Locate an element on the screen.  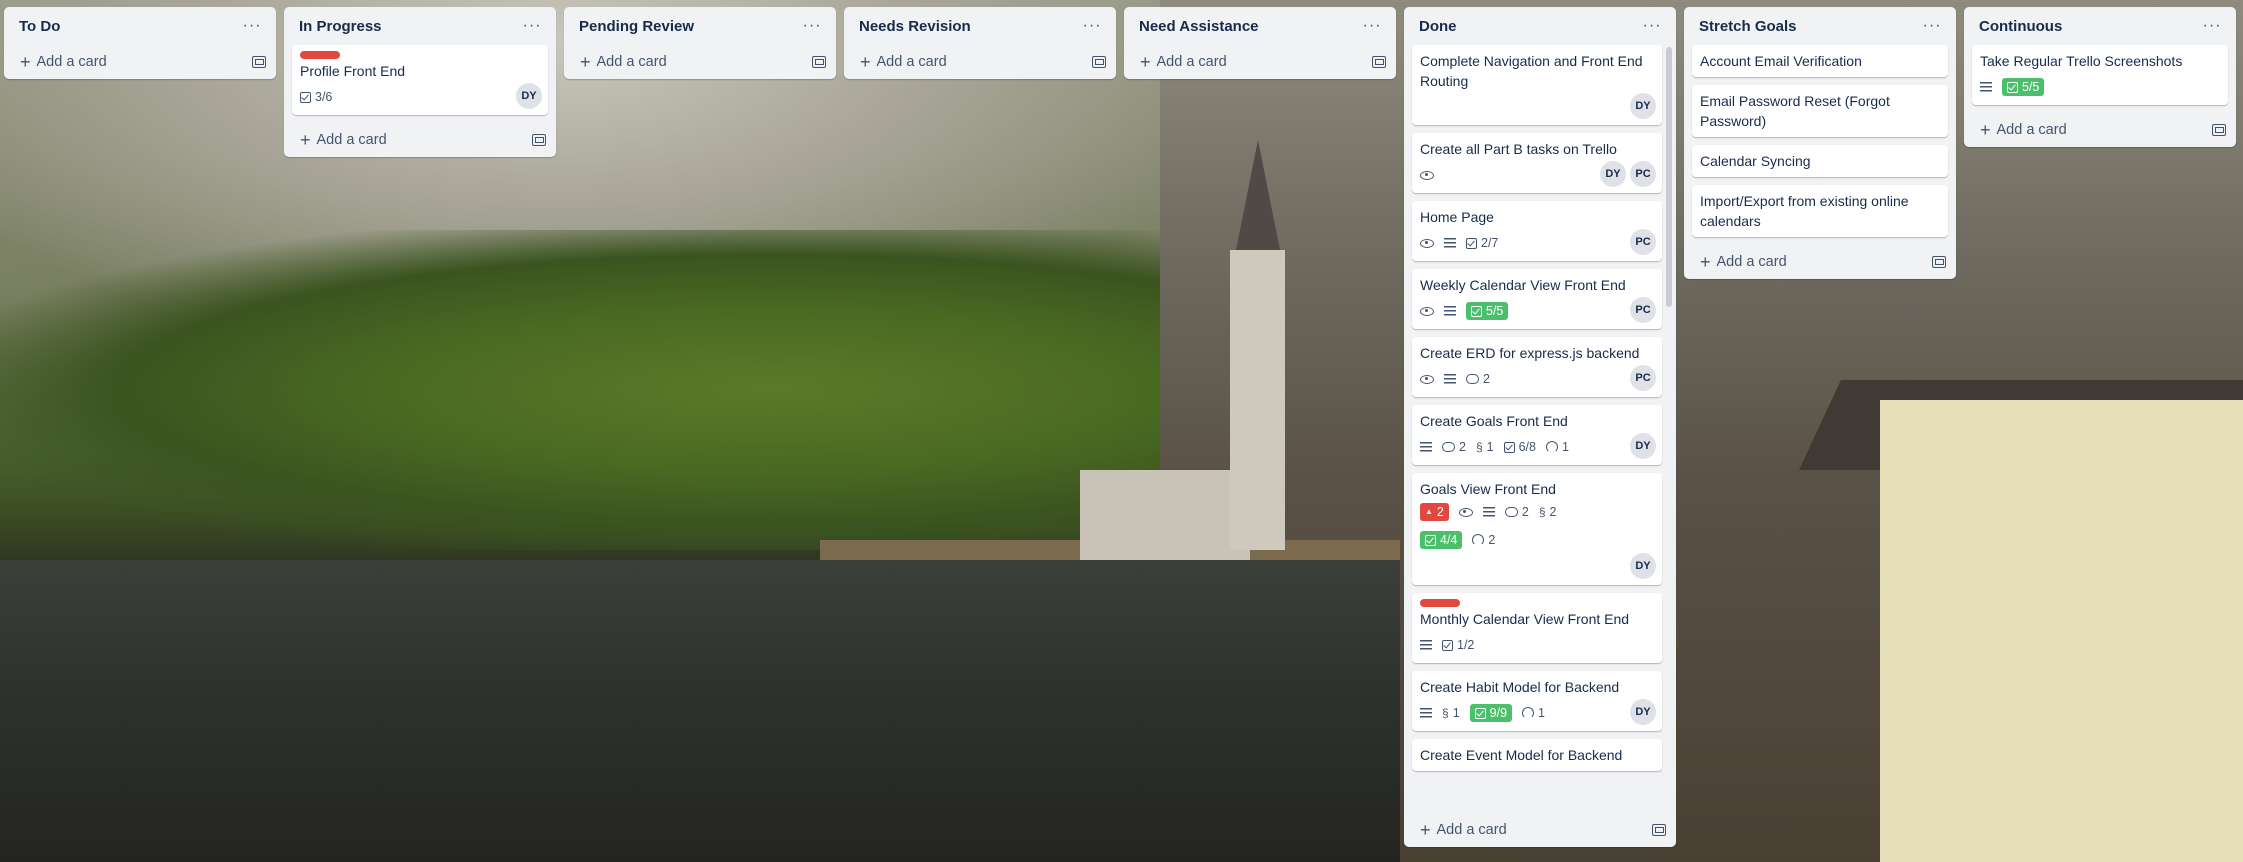
card: Calendar Syncing is located at coordinates (1820, 161).